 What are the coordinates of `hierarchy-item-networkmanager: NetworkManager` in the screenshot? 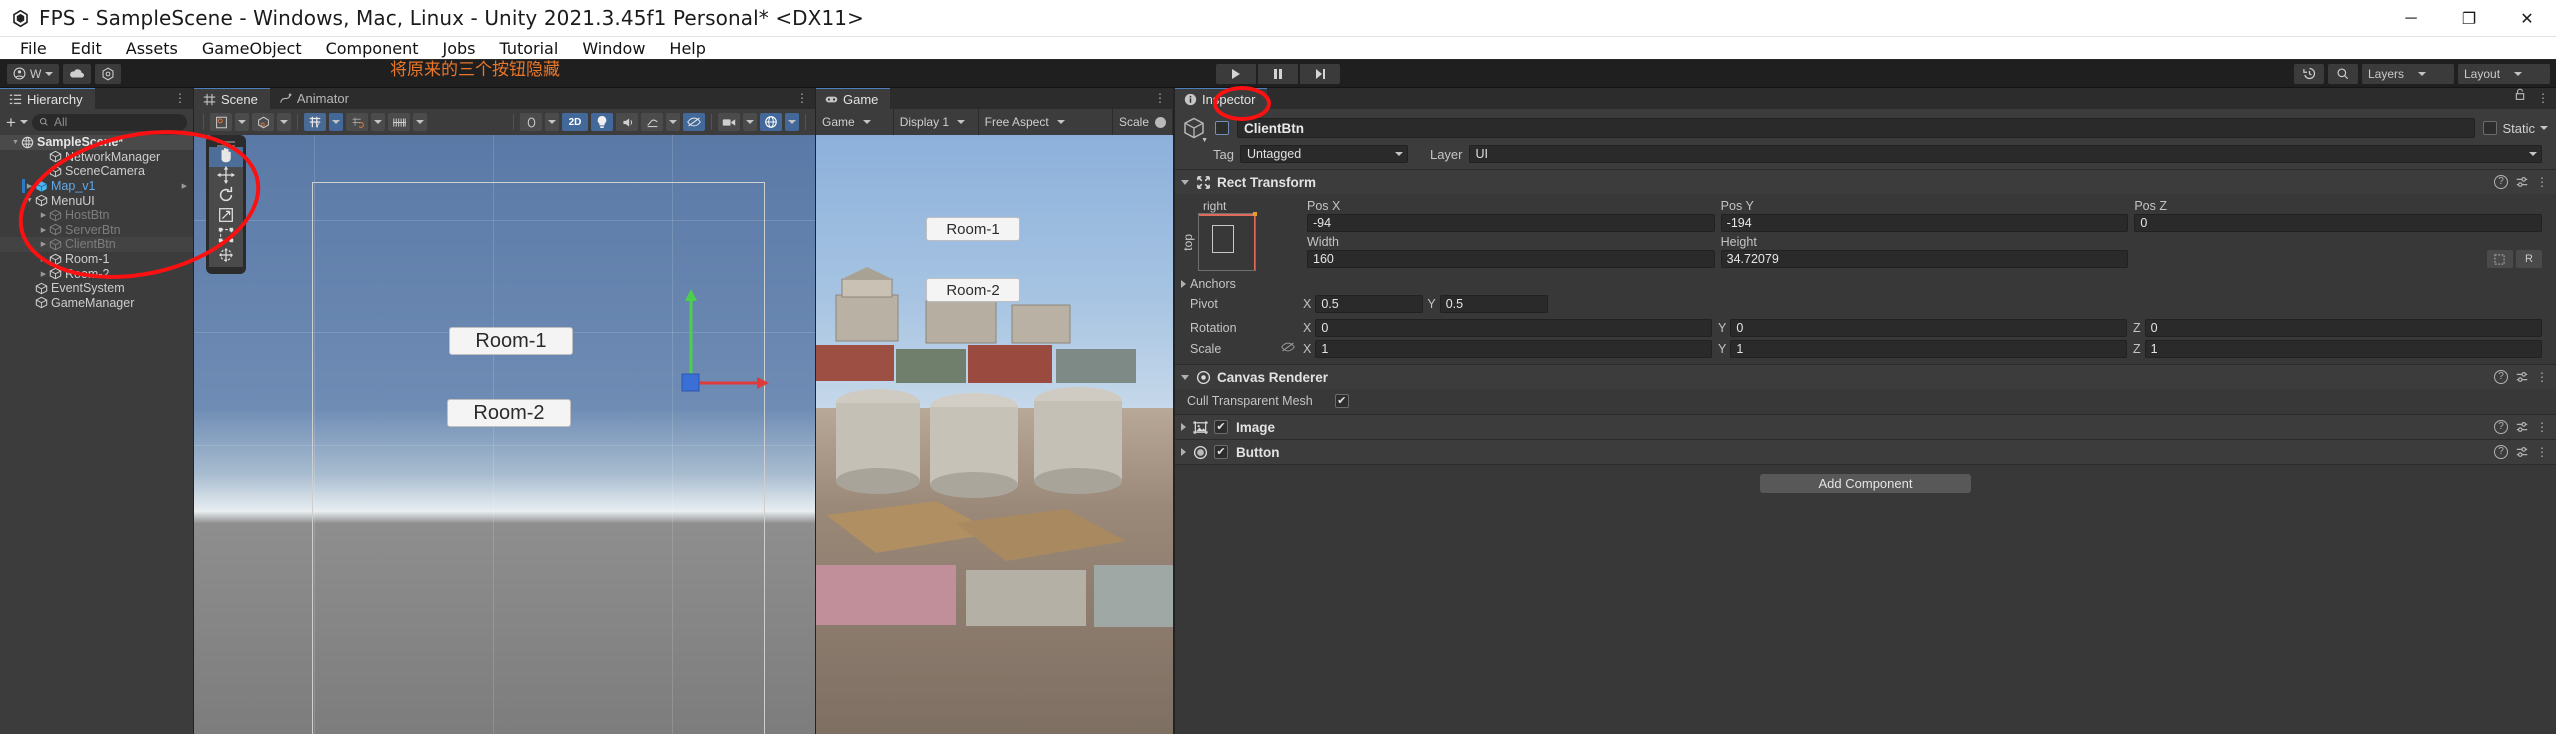 It's located at (96, 157).